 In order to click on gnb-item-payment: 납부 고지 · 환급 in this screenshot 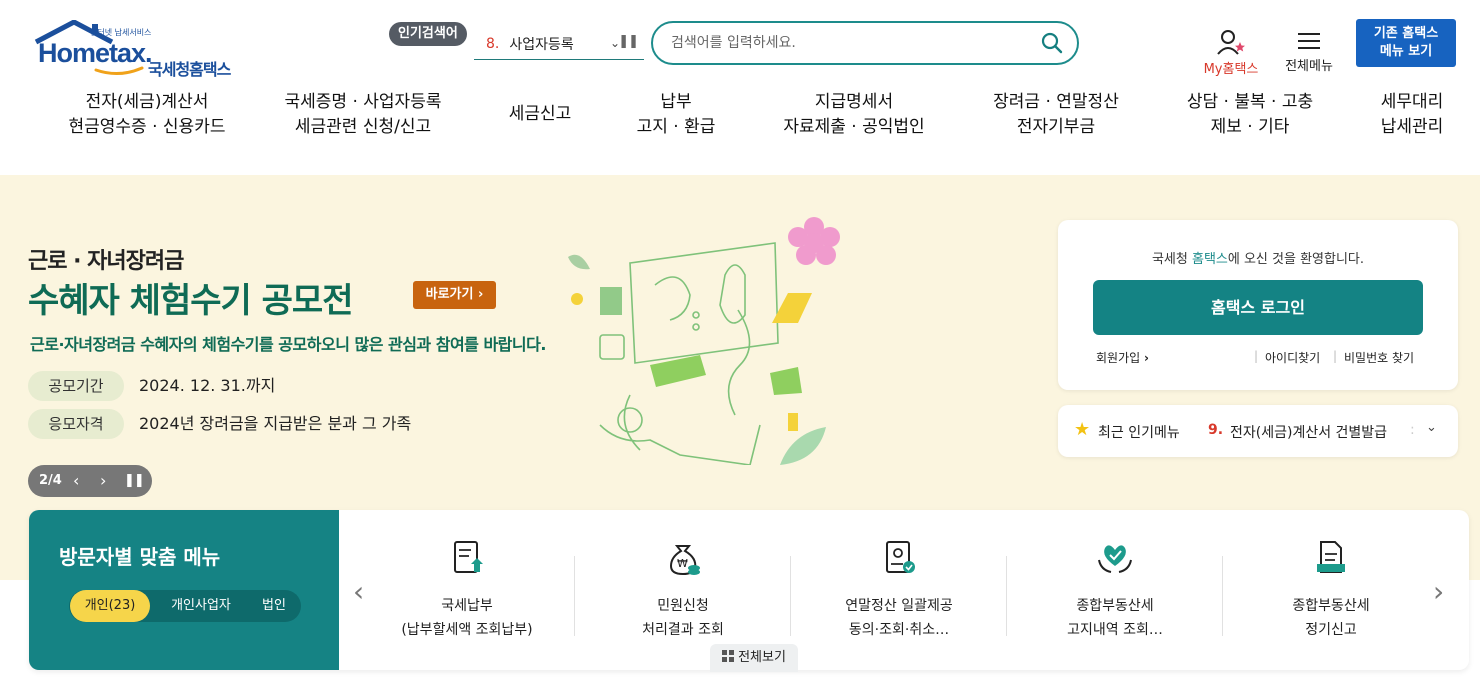, I will do `click(676, 115)`.